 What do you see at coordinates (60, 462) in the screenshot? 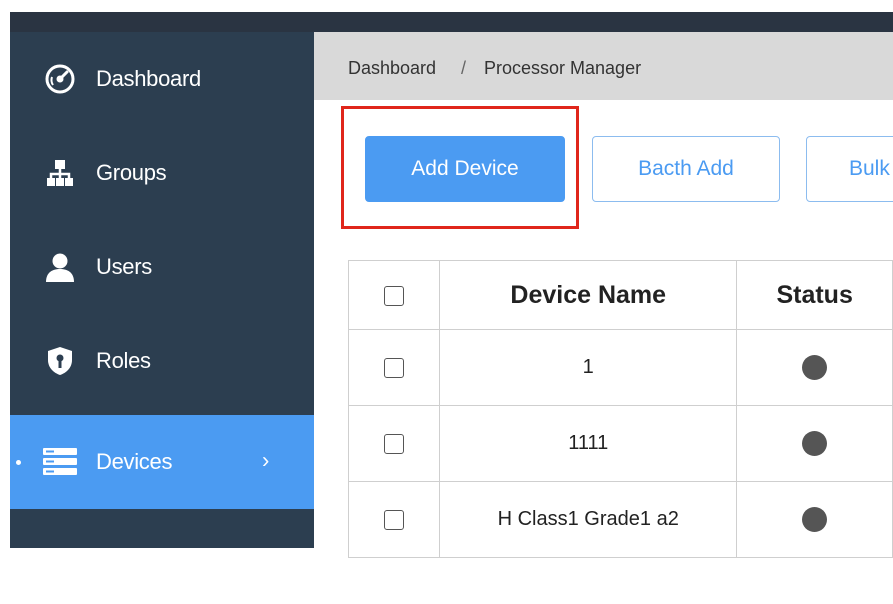
I see `server-icon` at bounding box center [60, 462].